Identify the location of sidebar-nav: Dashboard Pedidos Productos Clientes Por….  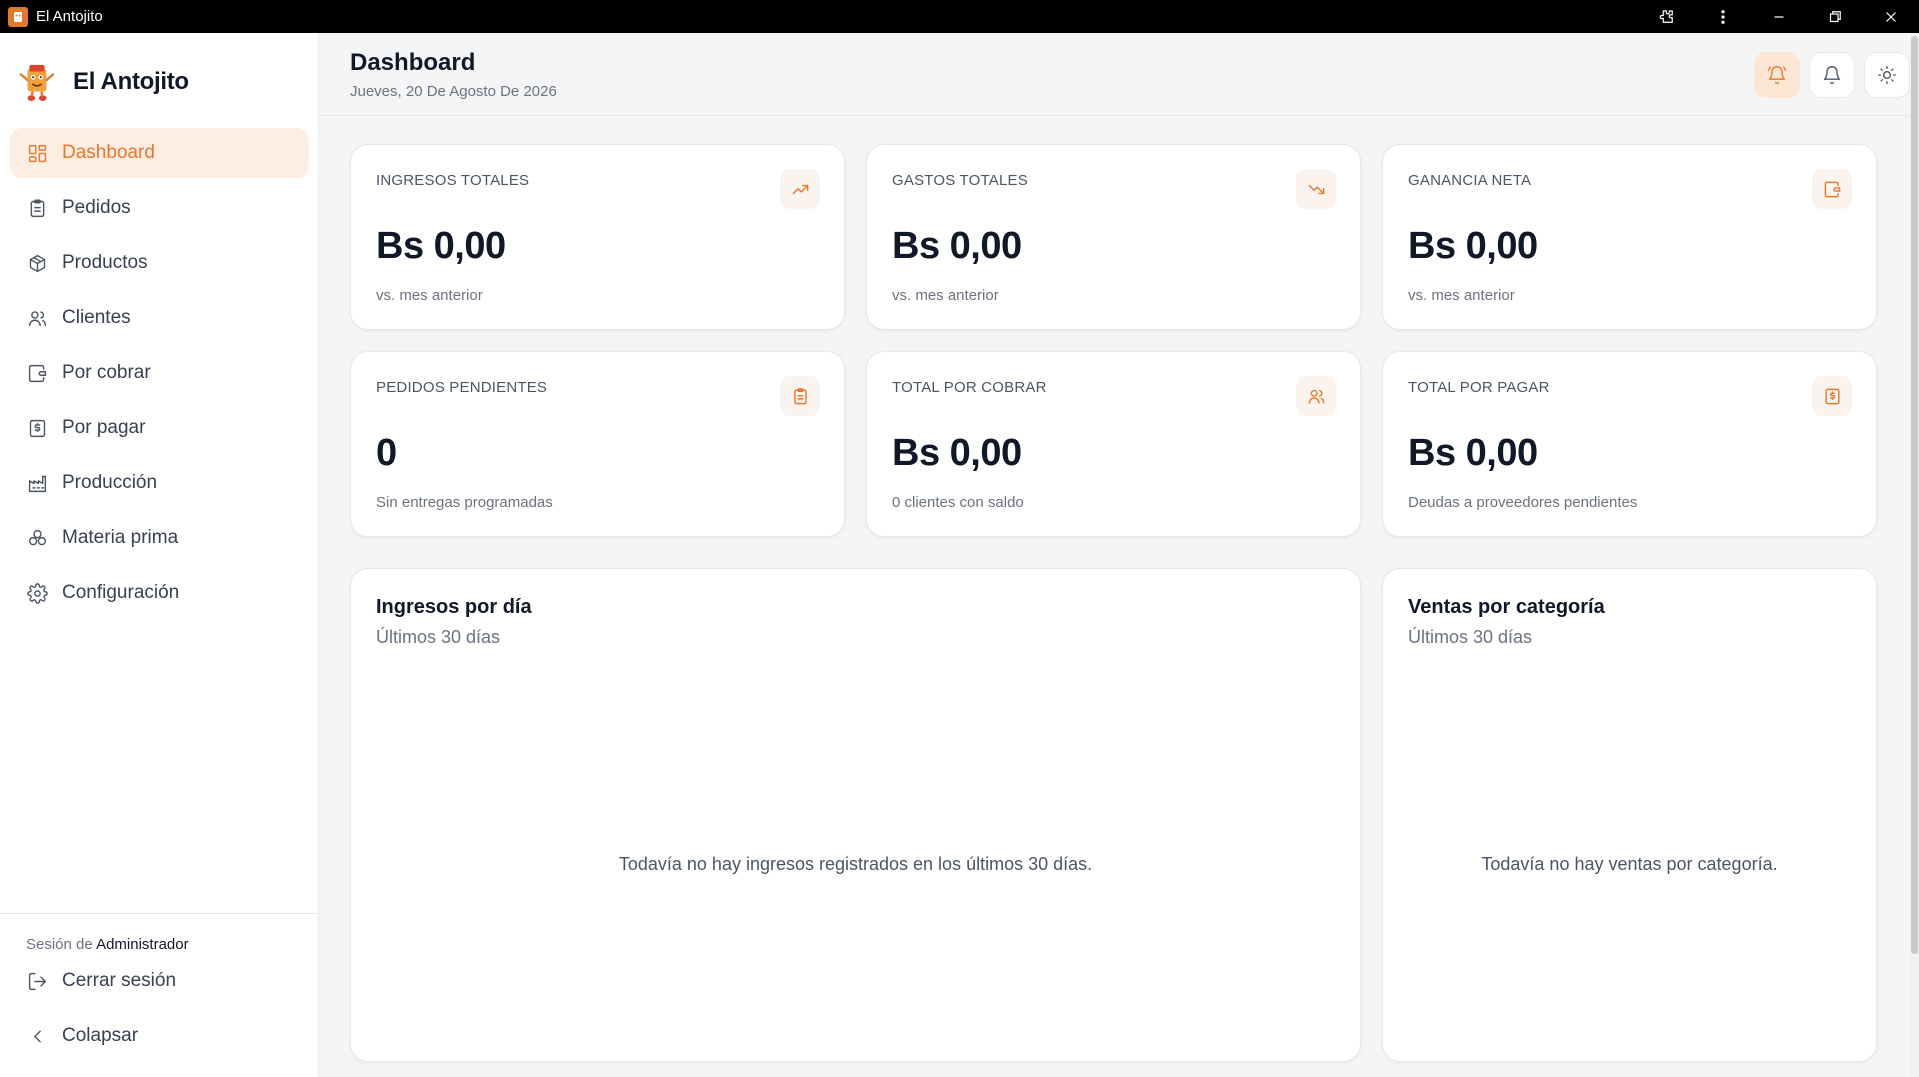
(159, 375).